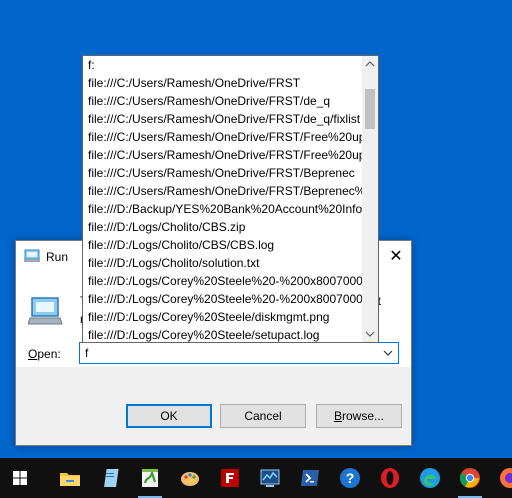 The height and width of the screenshot is (498, 512). I want to click on taskbar-chrome, so click(470, 478).